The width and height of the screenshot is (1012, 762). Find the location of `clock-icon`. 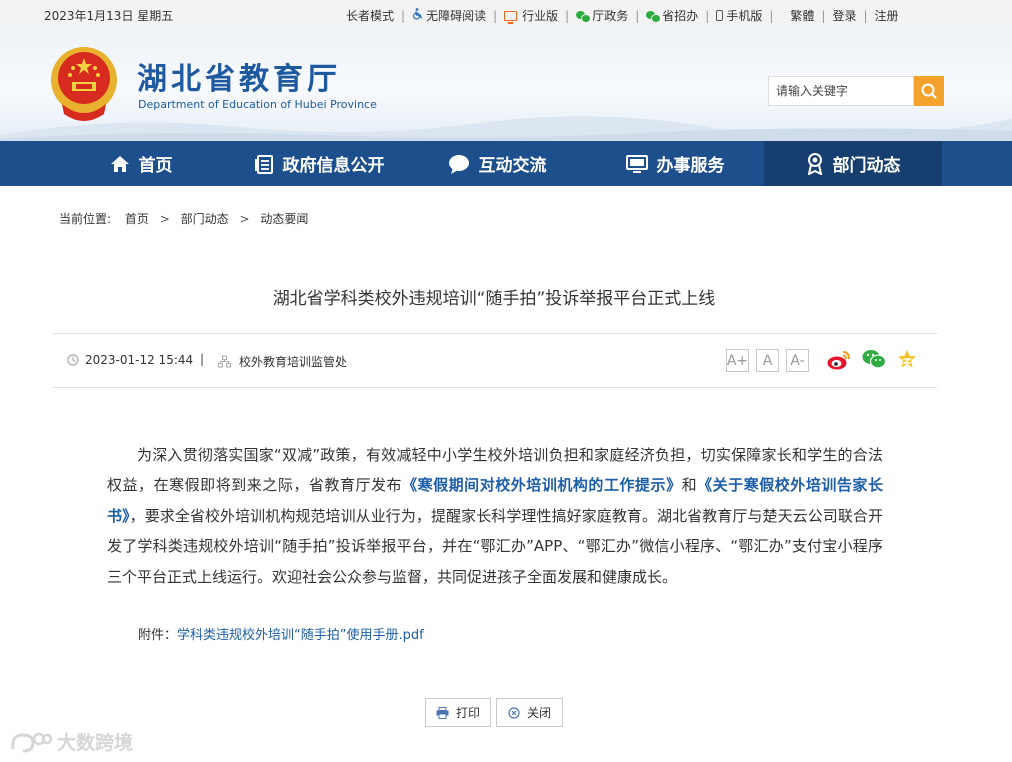

clock-icon is located at coordinates (73, 360).